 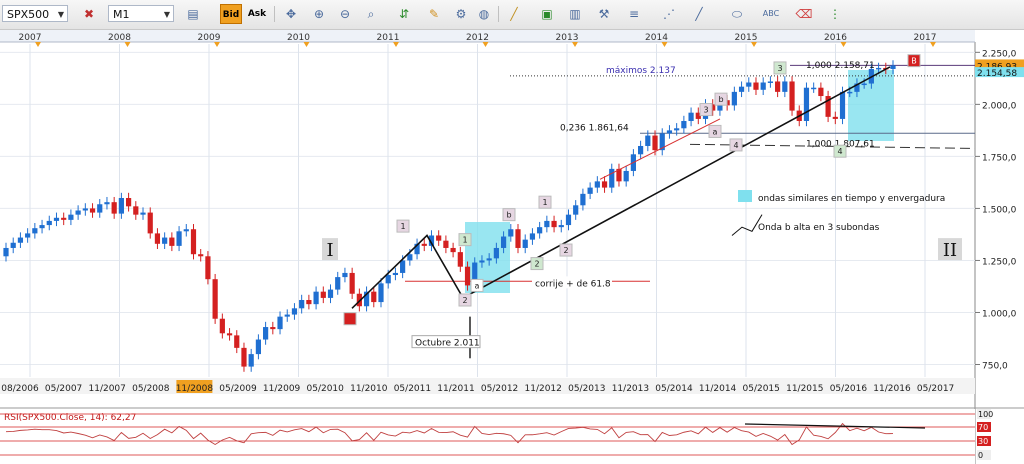 What do you see at coordinates (819, 228) in the screenshot?
I see `legend-label: Onda b alta en 3 subondas` at bounding box center [819, 228].